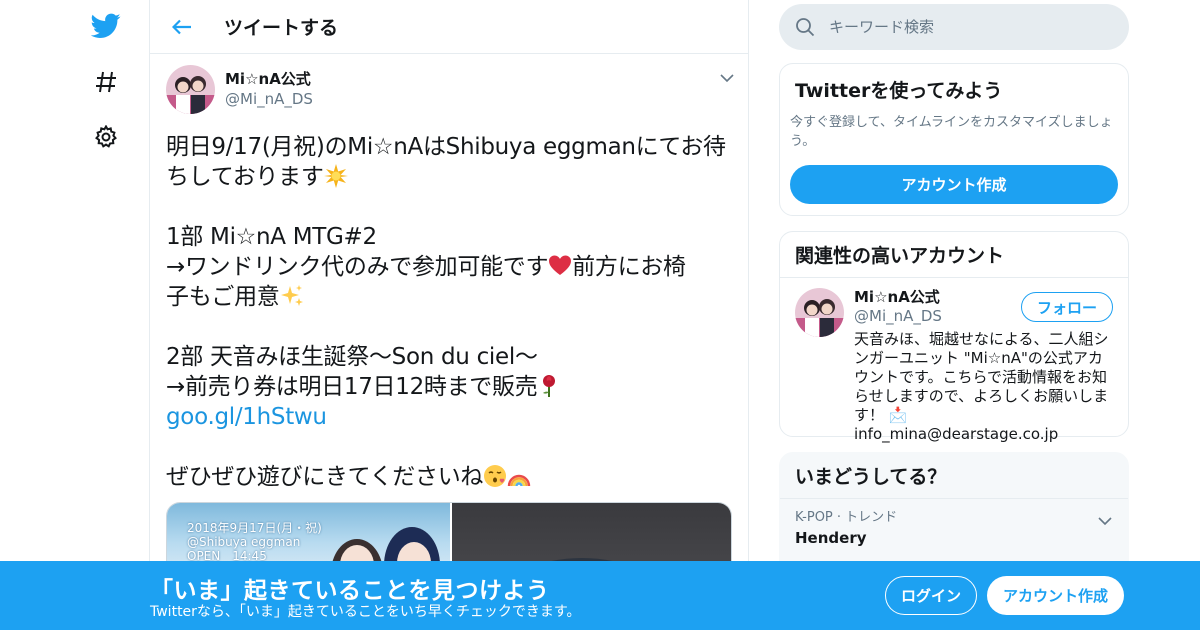  Describe the element at coordinates (495, 476) in the screenshot. I see `kissing-face-emoji-icon` at that location.